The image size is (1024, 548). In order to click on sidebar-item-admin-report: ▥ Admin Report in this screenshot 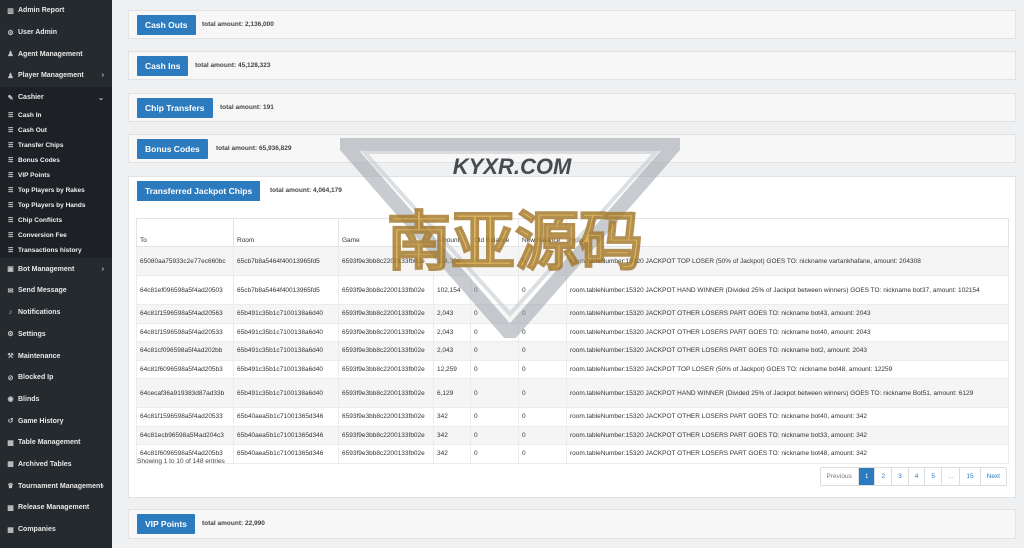, I will do `click(56, 11)`.